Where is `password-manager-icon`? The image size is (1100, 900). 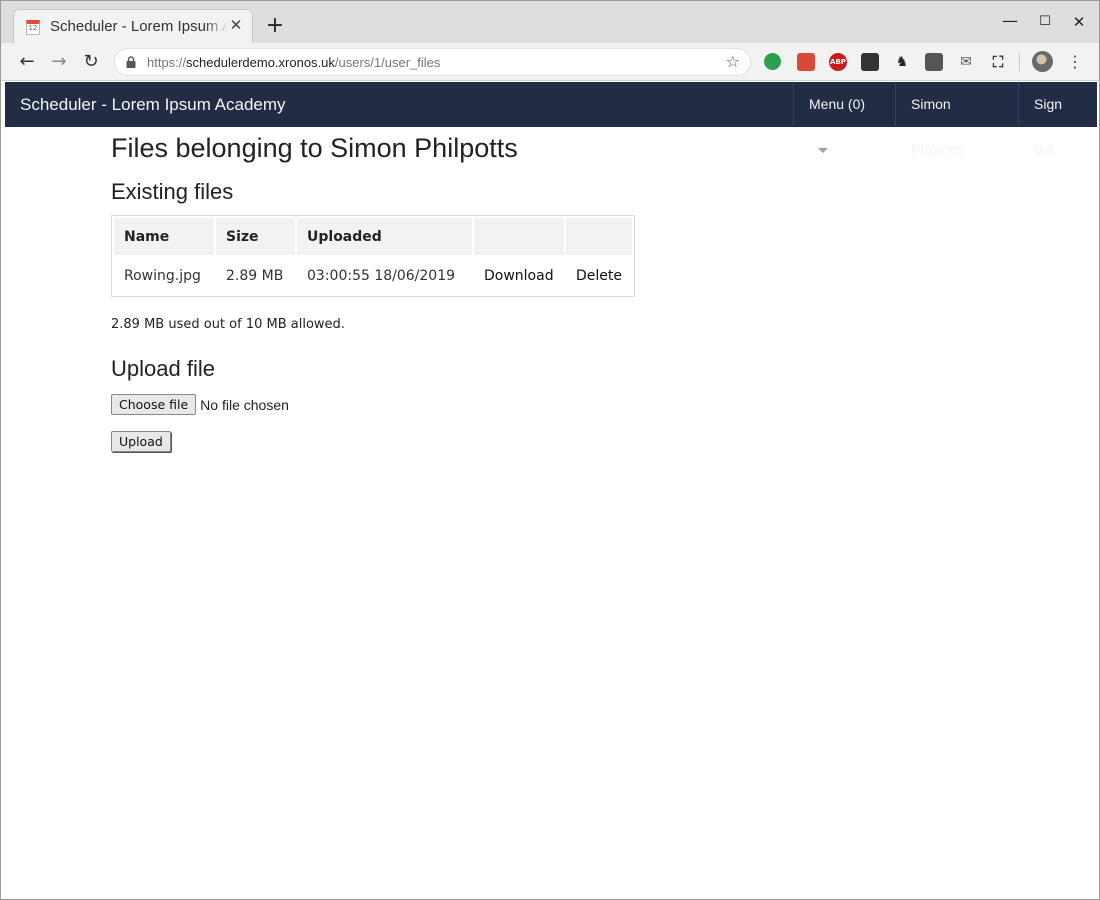 password-manager-icon is located at coordinates (934, 62).